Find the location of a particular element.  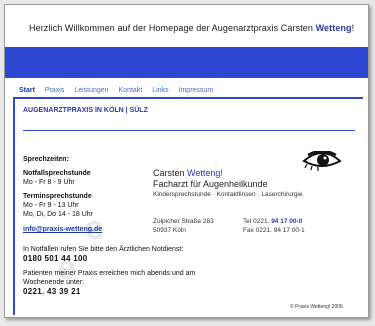

nav-kontakt: Kontakt is located at coordinates (131, 90).